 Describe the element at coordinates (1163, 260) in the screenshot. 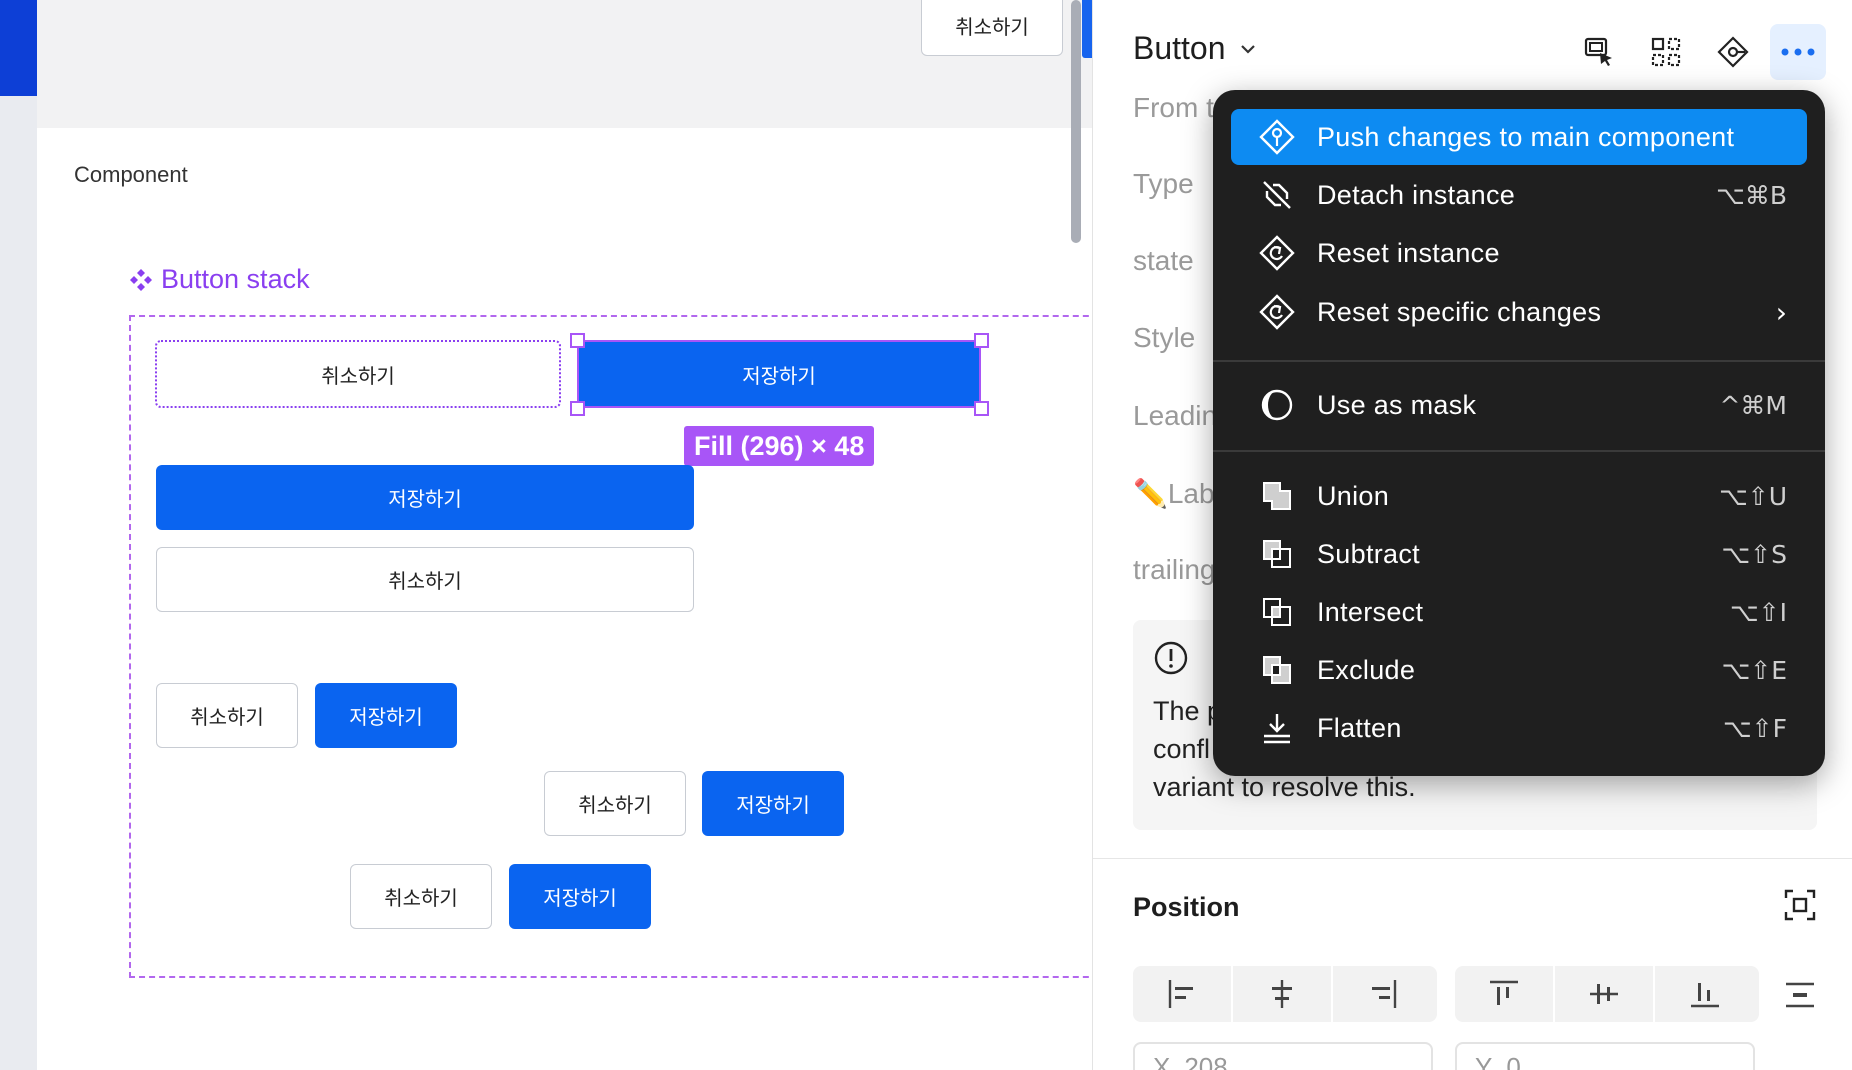

I see `prop-label-state: state` at that location.